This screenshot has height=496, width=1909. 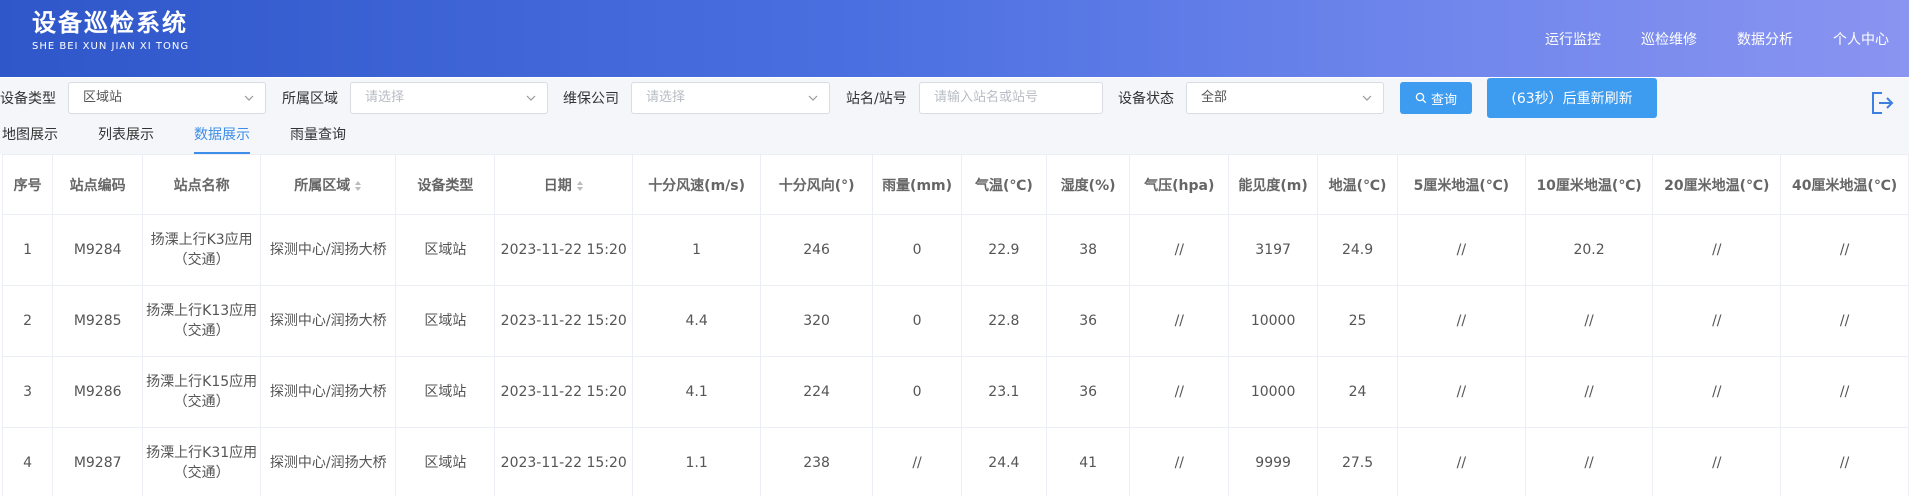 I want to click on table-cell: 0, so click(x=917, y=392).